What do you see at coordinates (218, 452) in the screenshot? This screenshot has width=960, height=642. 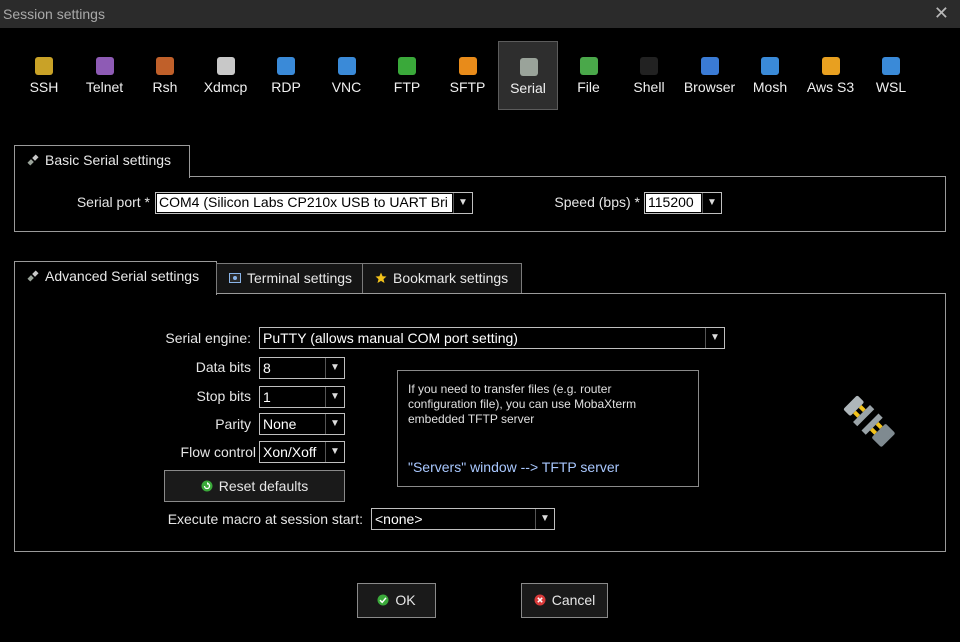 I see `flow-control-label: Flow control` at bounding box center [218, 452].